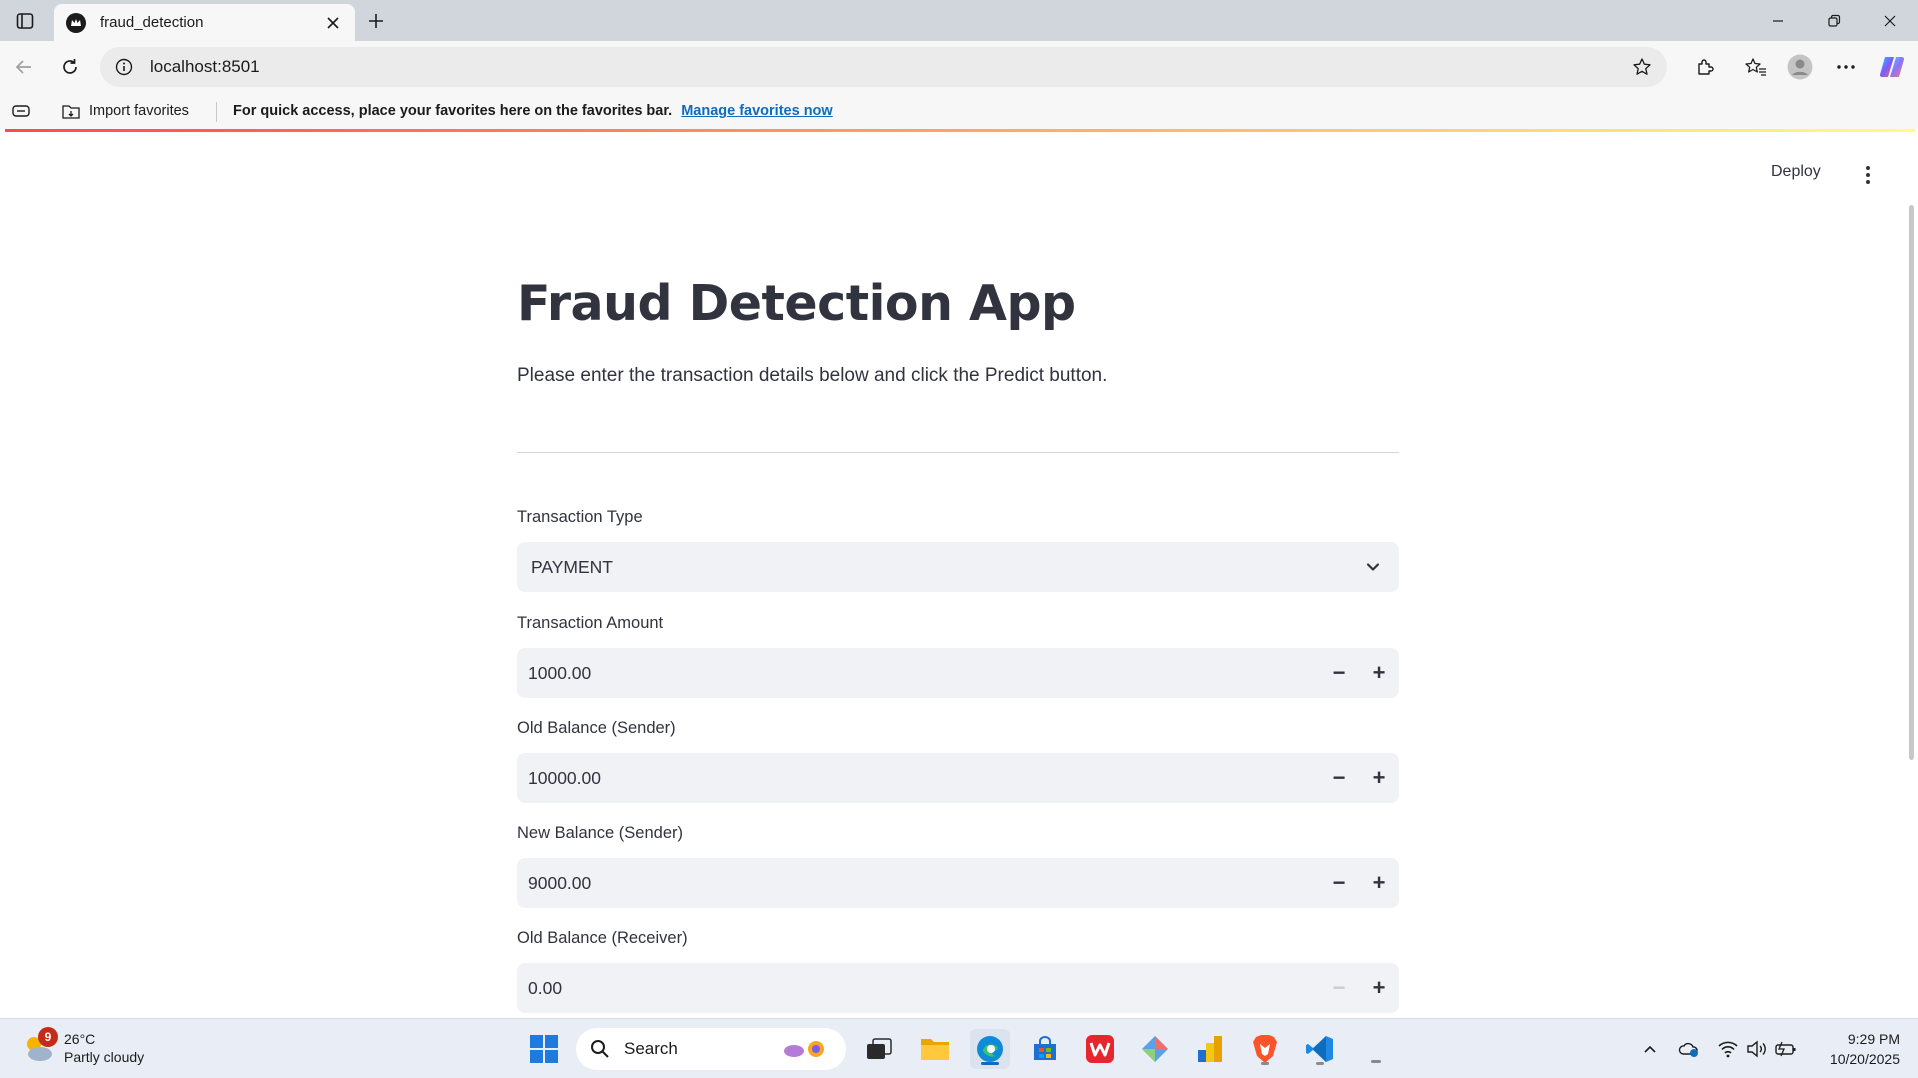 This screenshot has width=1918, height=1078. Describe the element at coordinates (152, 22) in the screenshot. I see `tab-title: fraud_detection` at that location.